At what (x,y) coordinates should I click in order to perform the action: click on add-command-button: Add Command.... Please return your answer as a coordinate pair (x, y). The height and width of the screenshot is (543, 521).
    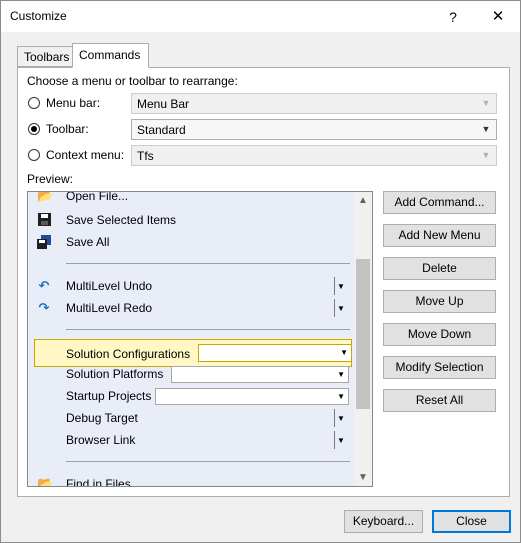
    Looking at the image, I should click on (439, 202).